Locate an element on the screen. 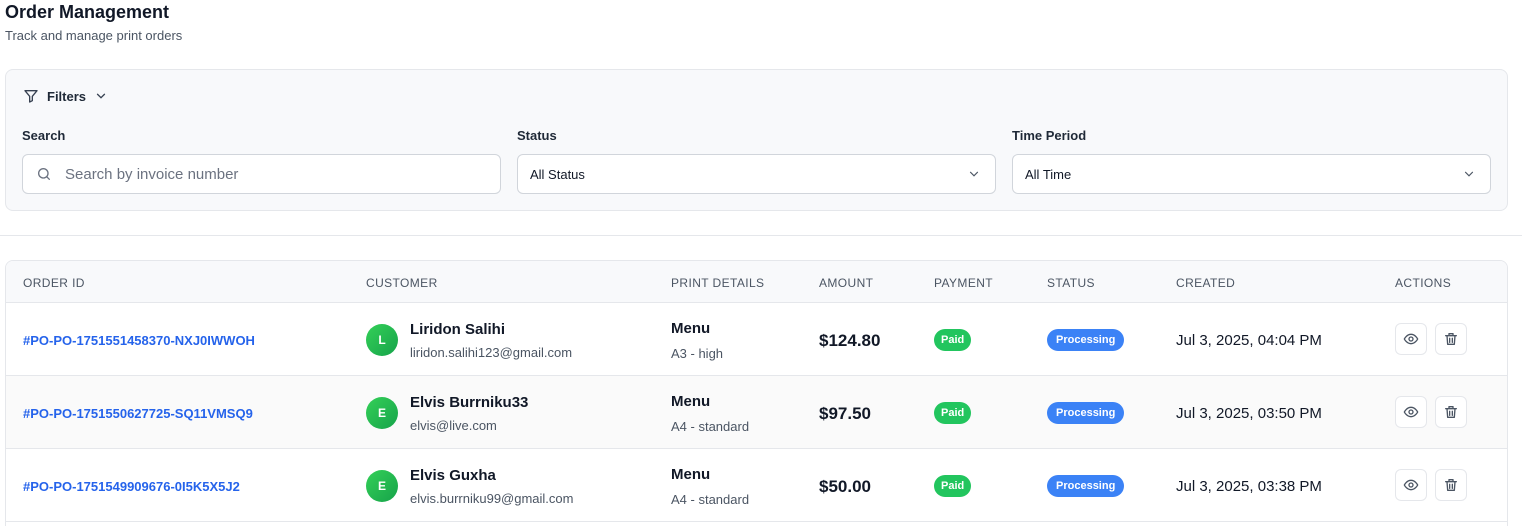  column-header-actions: Actions is located at coordinates (1423, 283).